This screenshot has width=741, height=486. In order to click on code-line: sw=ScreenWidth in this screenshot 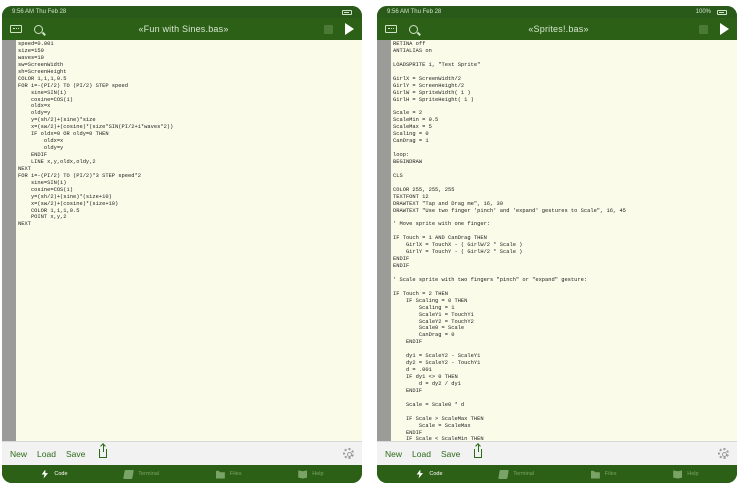, I will do `click(189, 65)`.